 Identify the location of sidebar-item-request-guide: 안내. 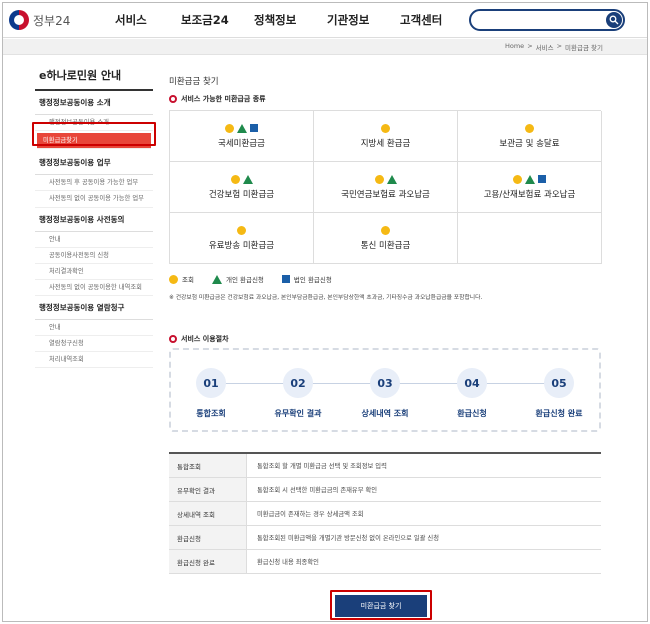
(94, 328).